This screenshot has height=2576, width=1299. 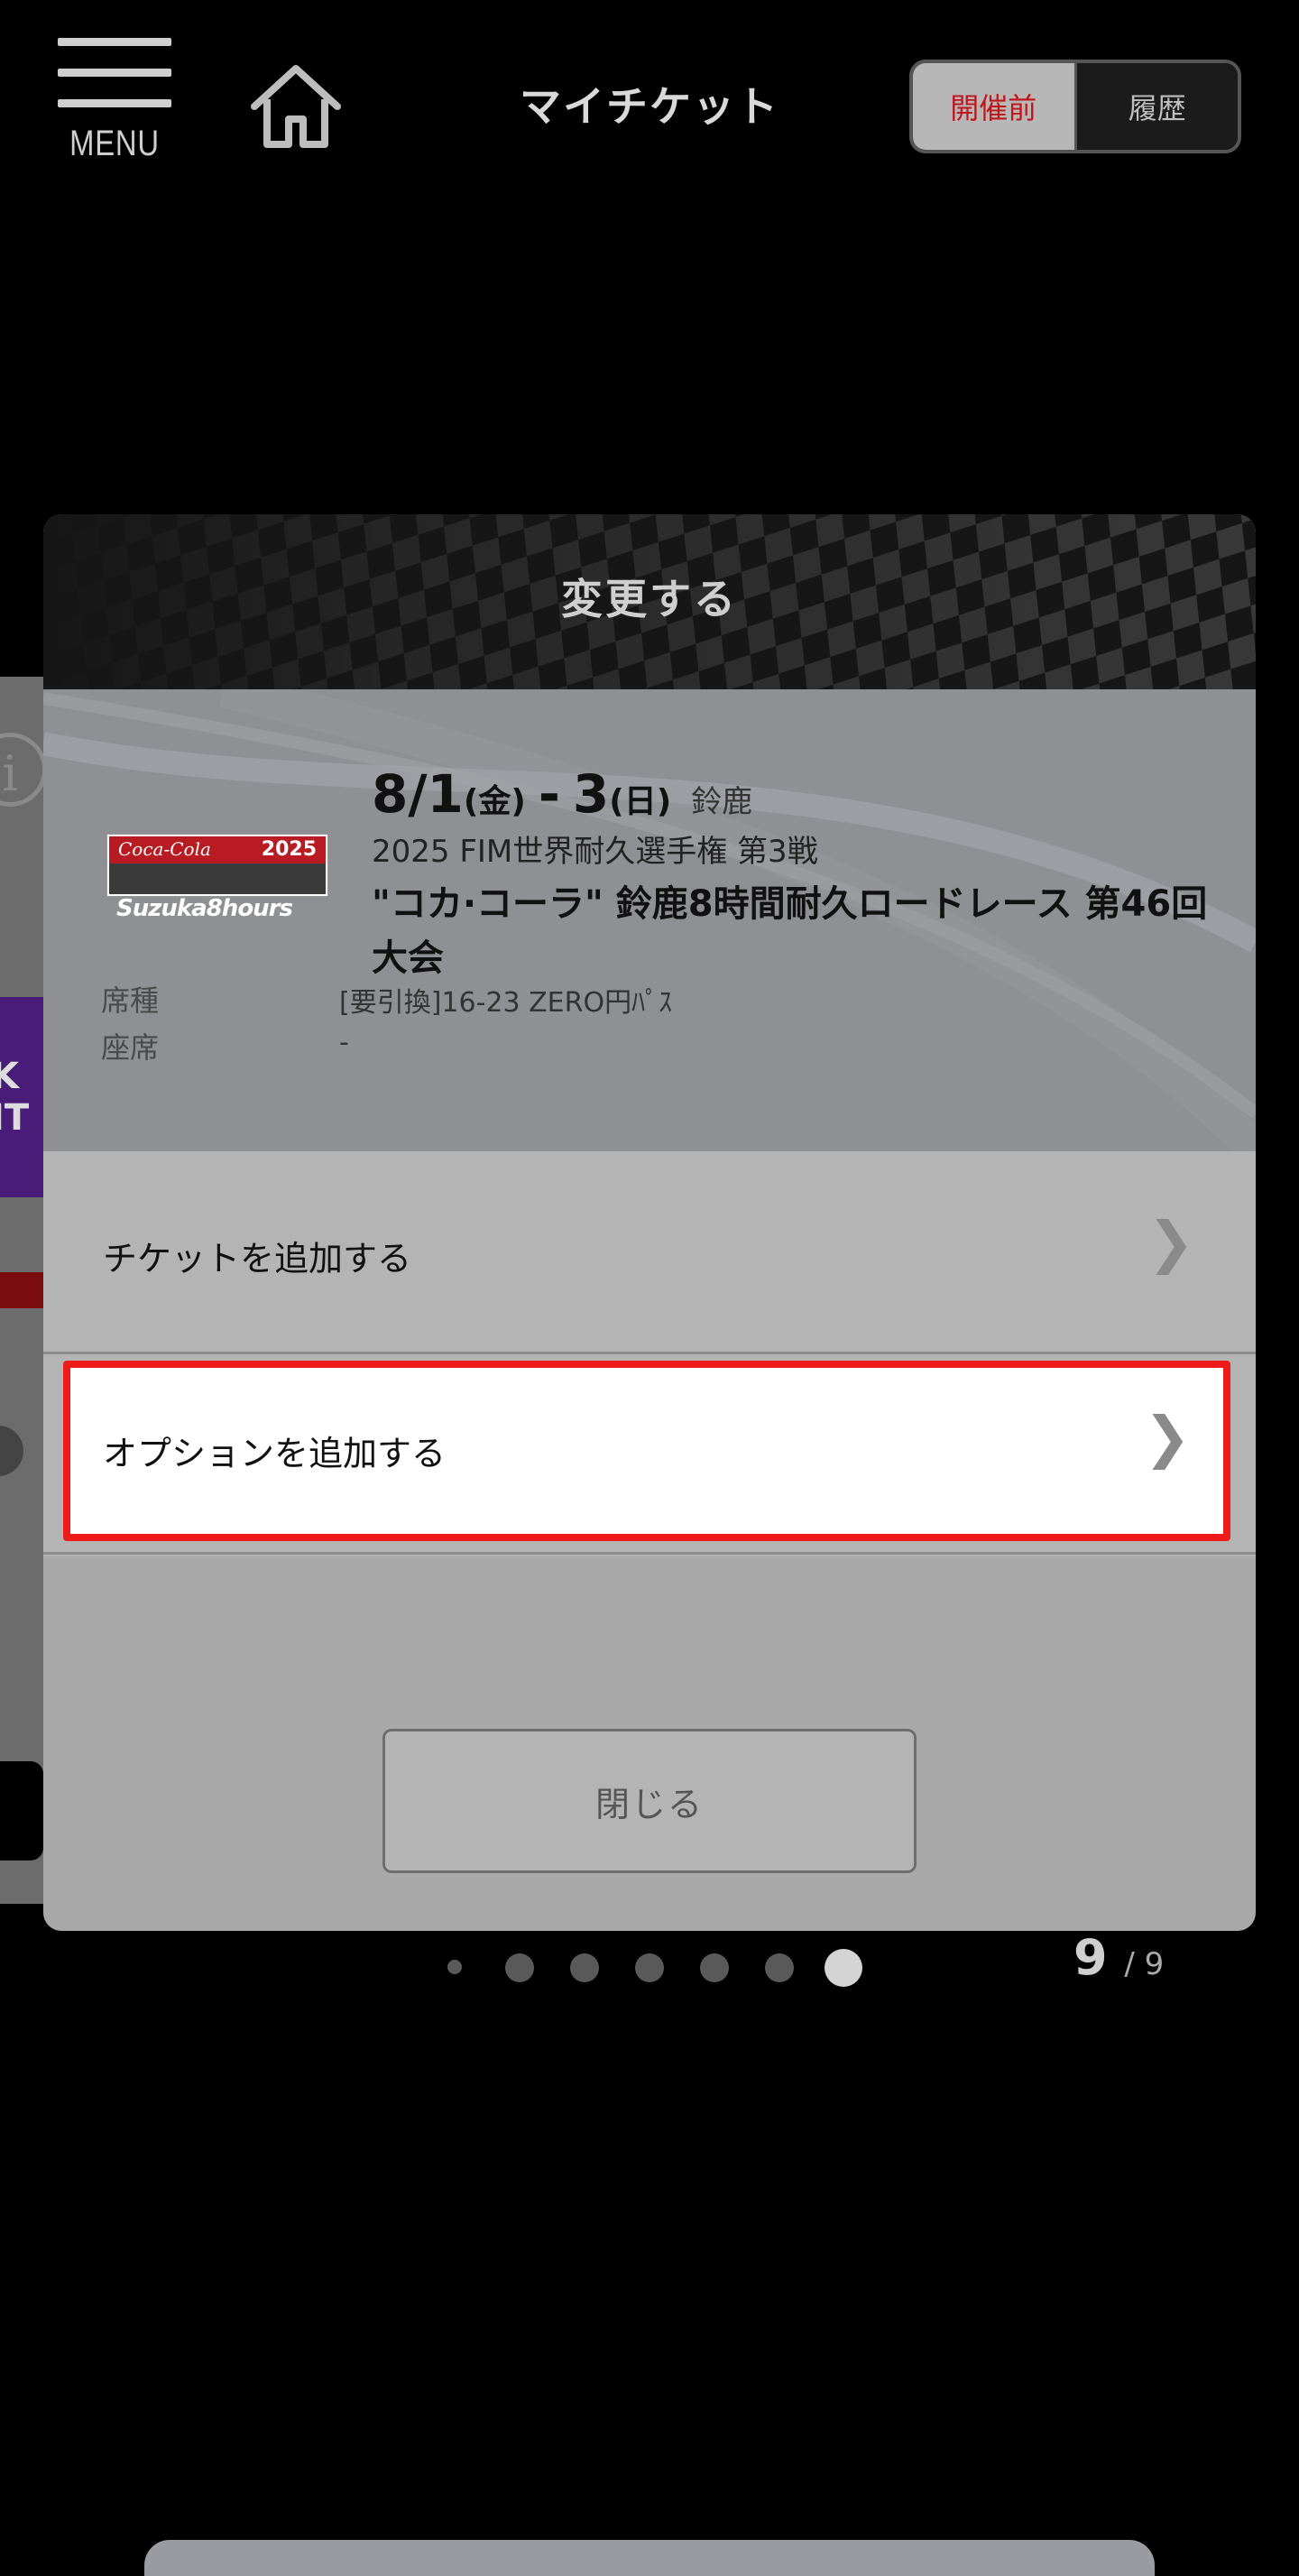 I want to click on add-ticket-label: チケットを追加する, so click(x=257, y=1259).